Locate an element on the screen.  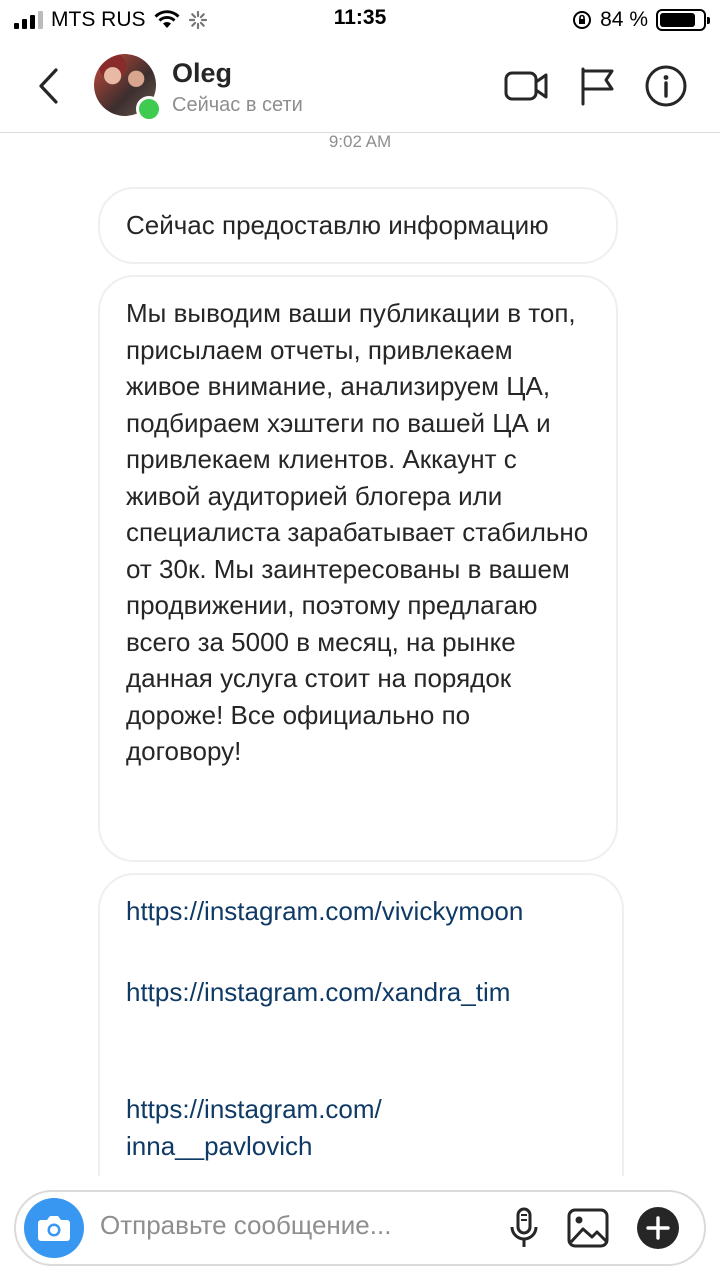
status-right: 84 % is located at coordinates (641, 20).